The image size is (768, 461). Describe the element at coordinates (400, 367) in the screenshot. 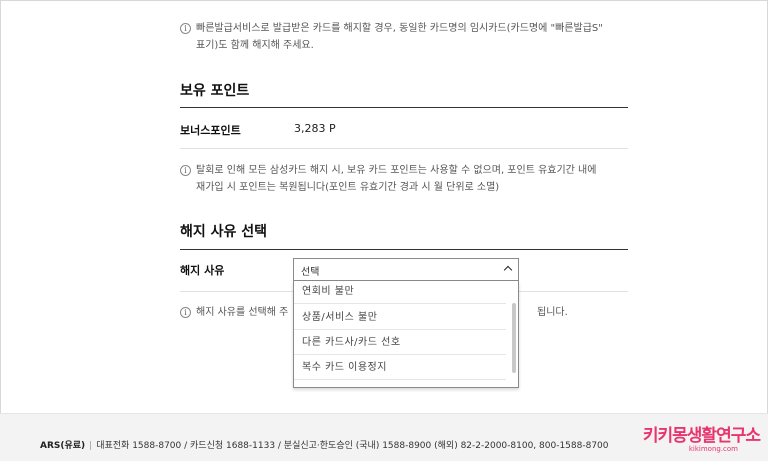

I see `reason-option: 복수 카드 이용정지` at that location.